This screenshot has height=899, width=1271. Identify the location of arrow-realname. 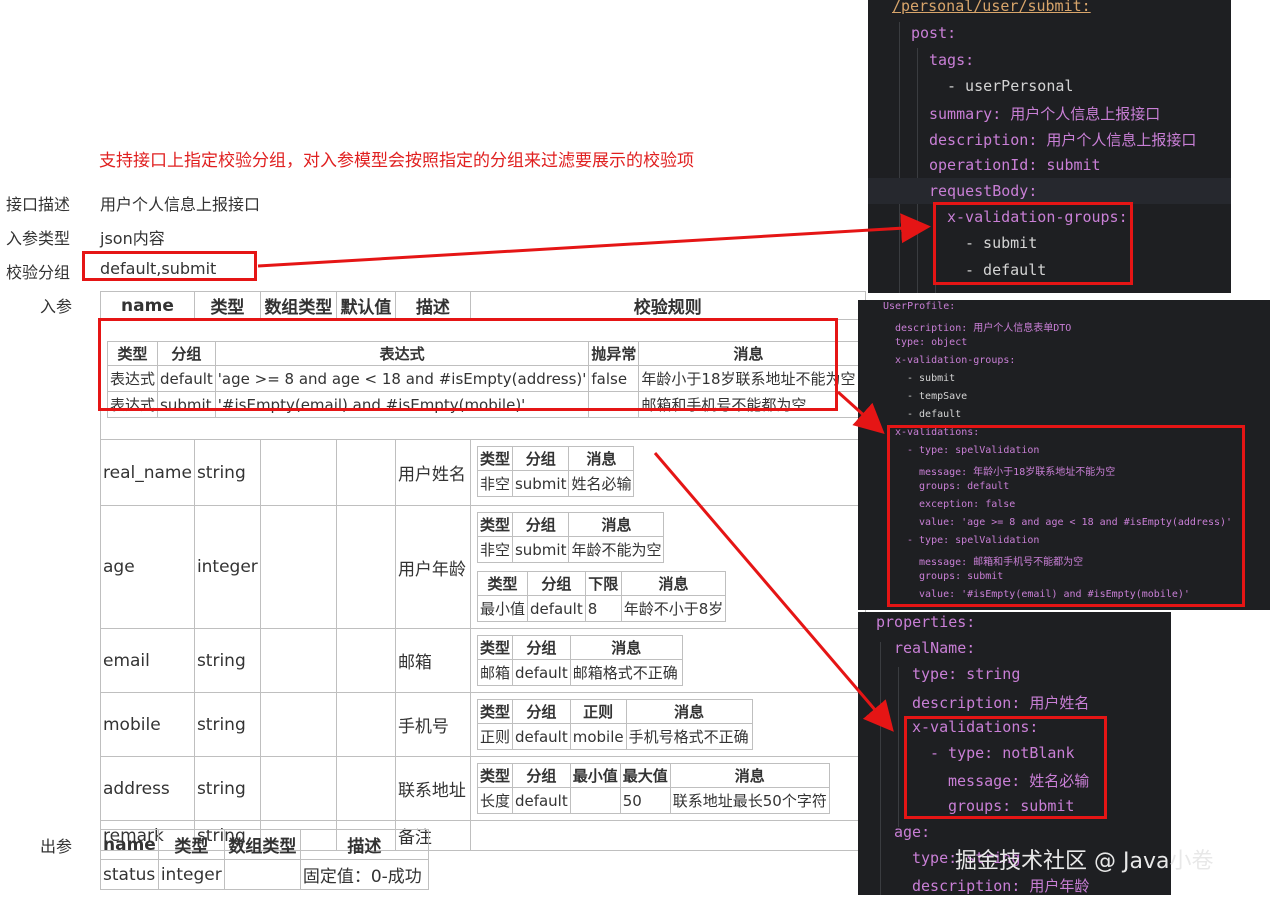
(773, 592).